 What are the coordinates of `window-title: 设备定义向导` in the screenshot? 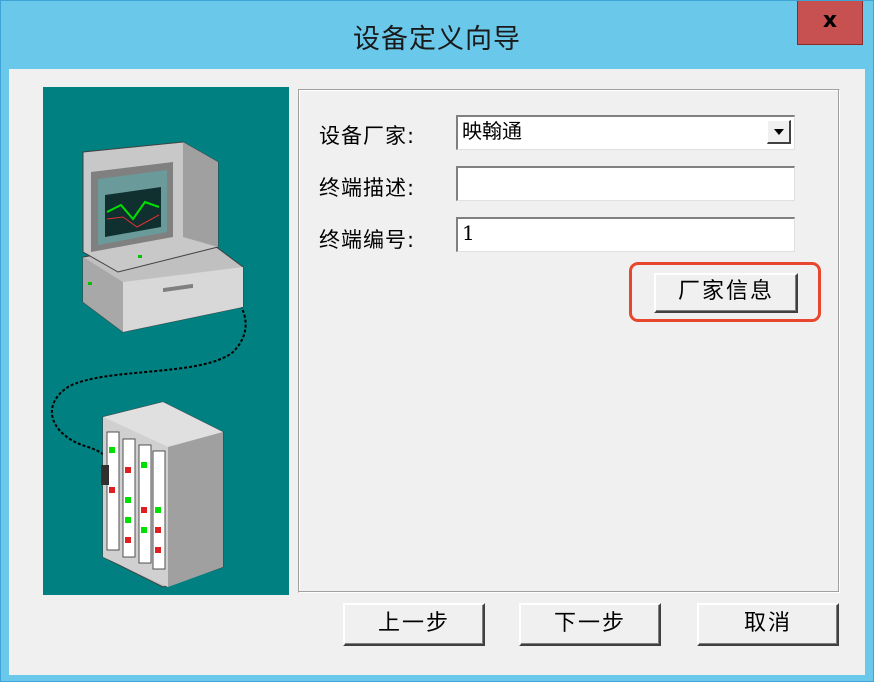 It's located at (437, 39).